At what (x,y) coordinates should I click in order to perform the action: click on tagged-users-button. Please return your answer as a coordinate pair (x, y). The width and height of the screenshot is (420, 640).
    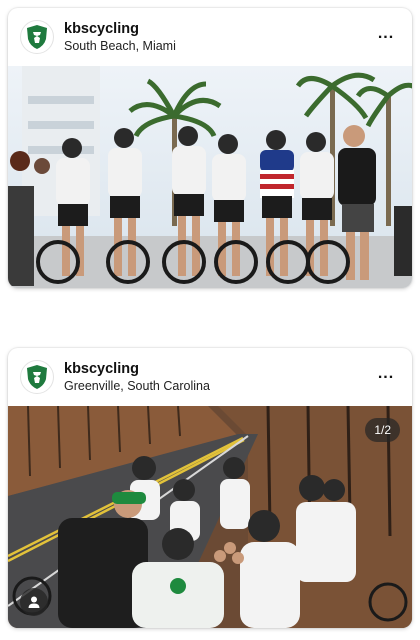
    Looking at the image, I should click on (34, 602).